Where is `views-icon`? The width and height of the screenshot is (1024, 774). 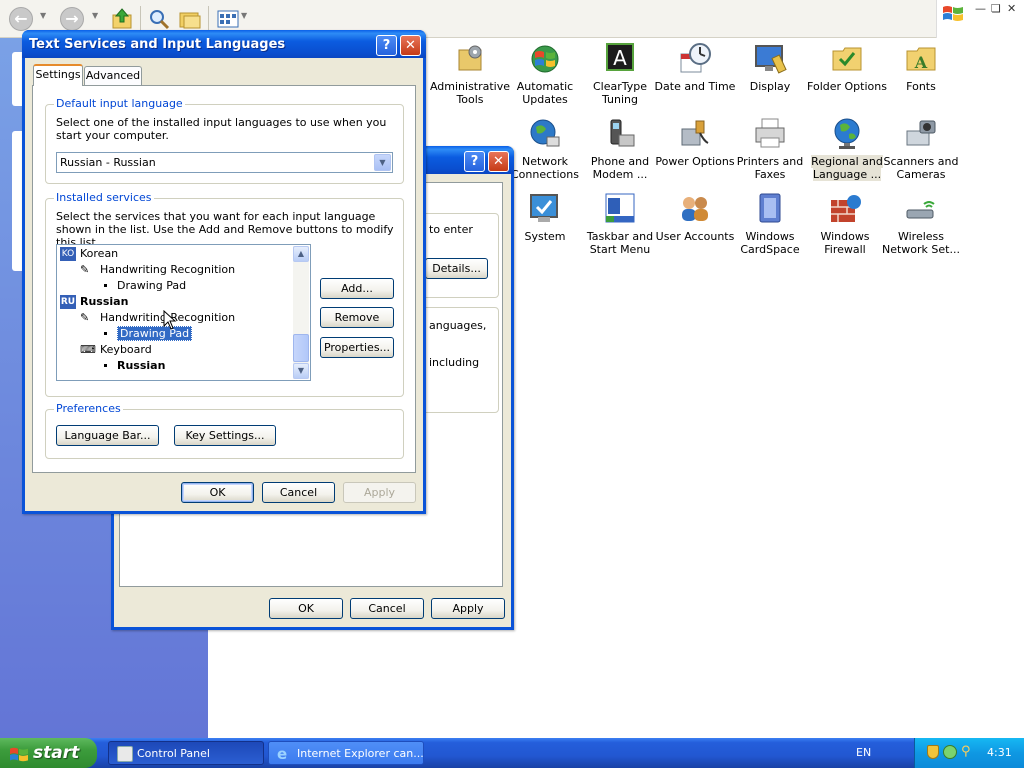
views-icon is located at coordinates (228, 19).